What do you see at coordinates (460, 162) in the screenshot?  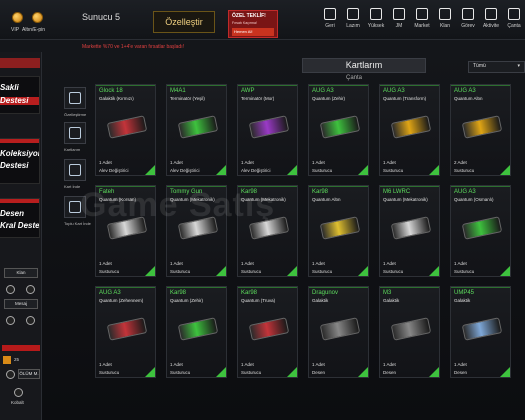 I see `card-quantity: 2 Adet` at bounding box center [460, 162].